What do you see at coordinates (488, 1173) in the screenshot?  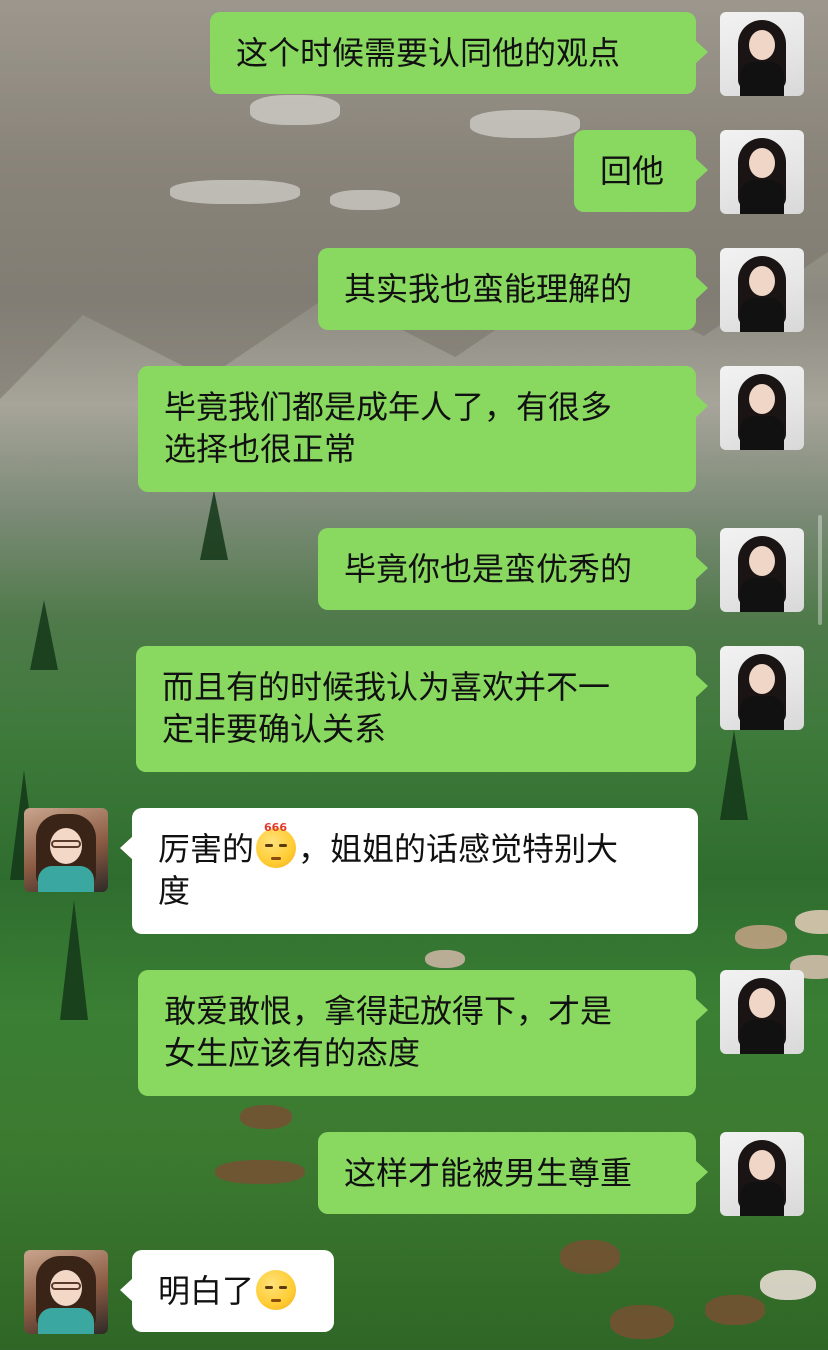 I see `message-text: 这样才能被男生尊重` at bounding box center [488, 1173].